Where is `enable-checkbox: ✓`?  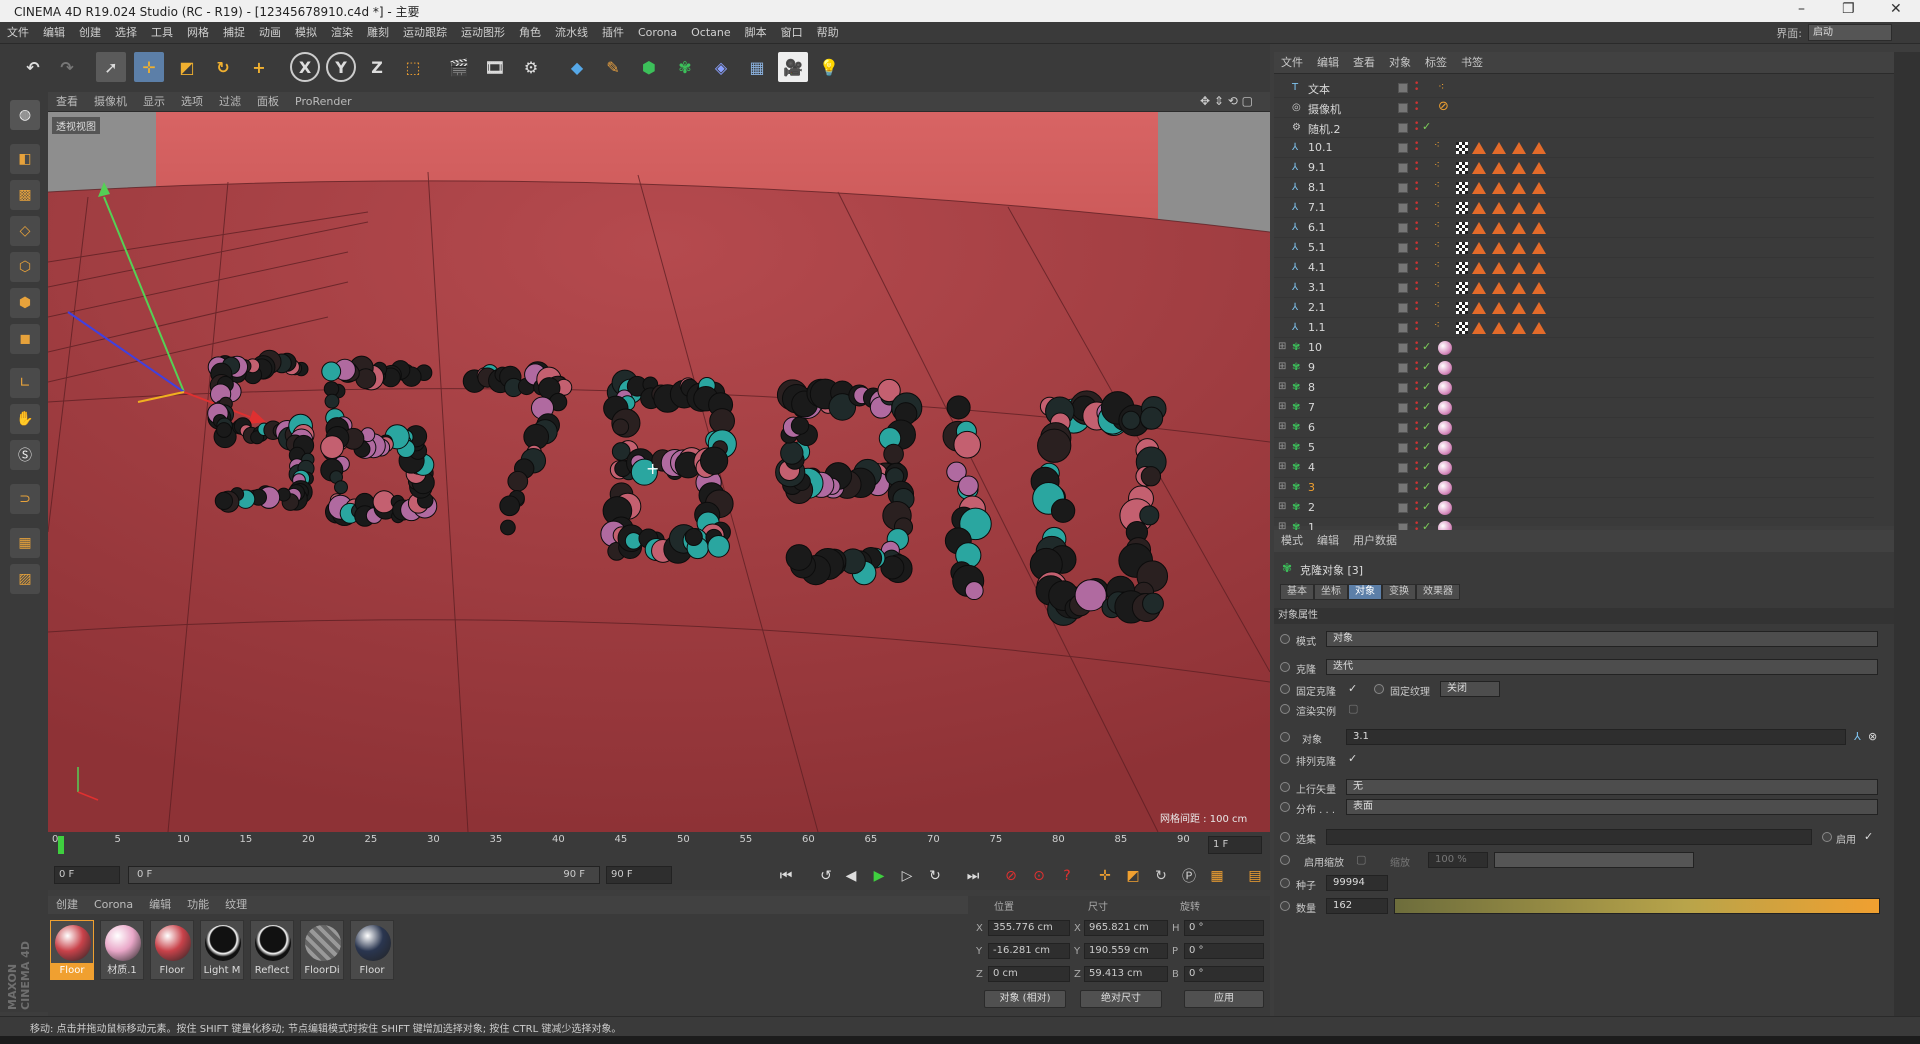
enable-checkbox: ✓ is located at coordinates (1868, 836).